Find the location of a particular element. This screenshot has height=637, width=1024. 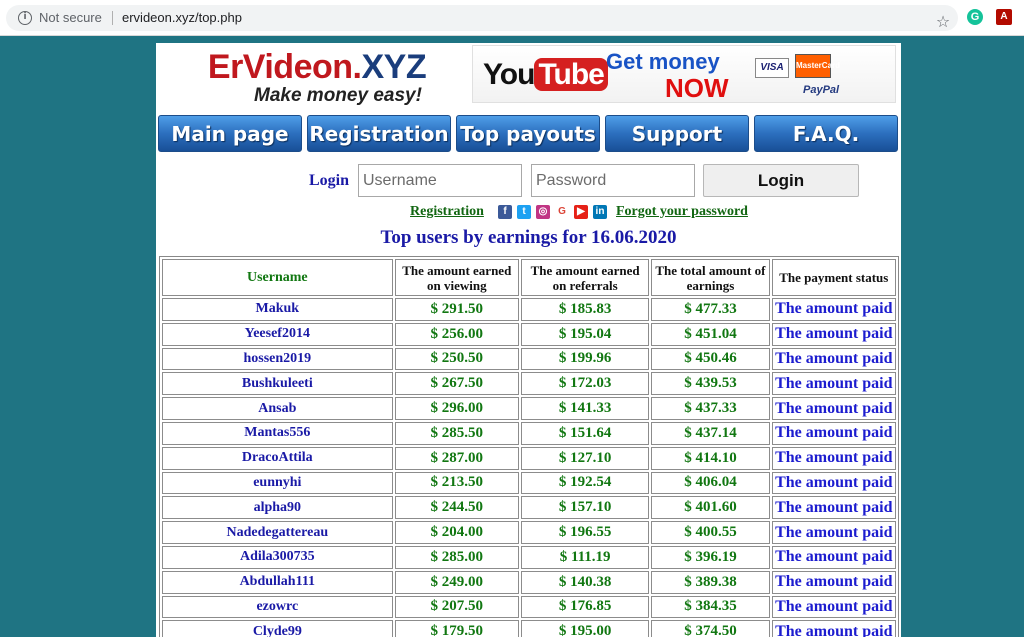

site-logo: ErVideon.XYZ Make money easy! is located at coordinates (317, 78).